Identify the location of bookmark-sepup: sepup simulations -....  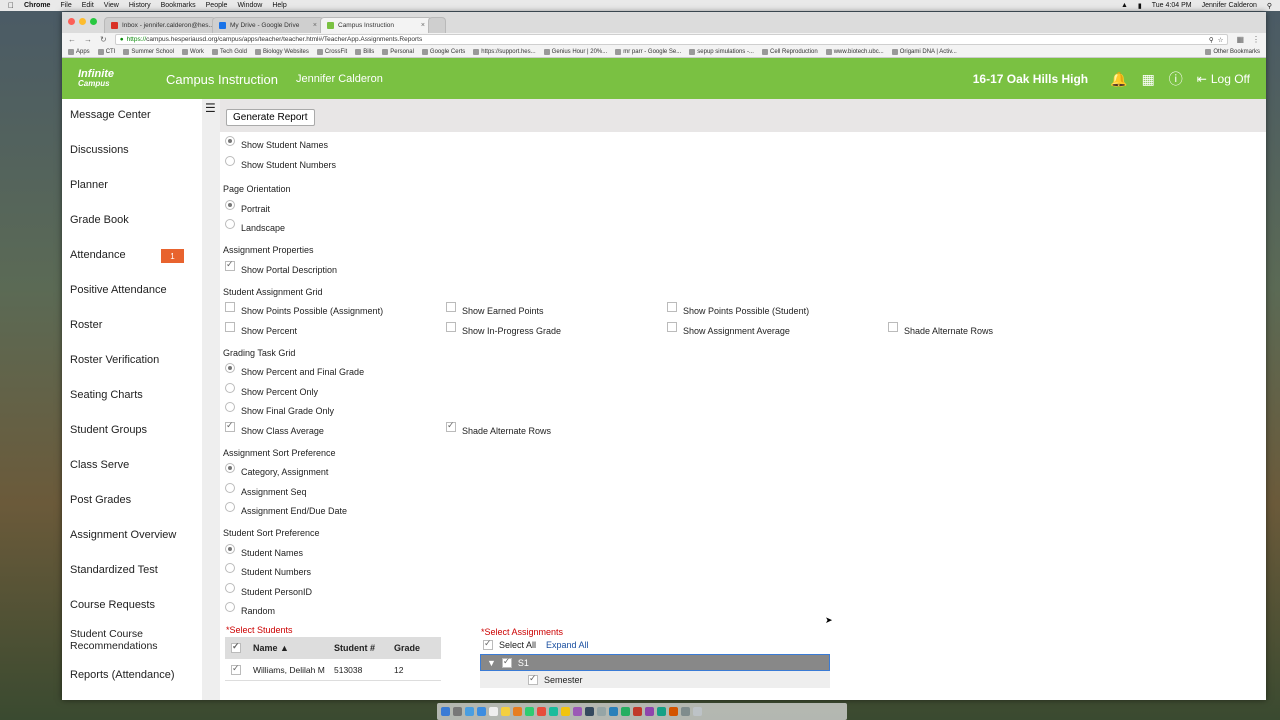
(721, 51).